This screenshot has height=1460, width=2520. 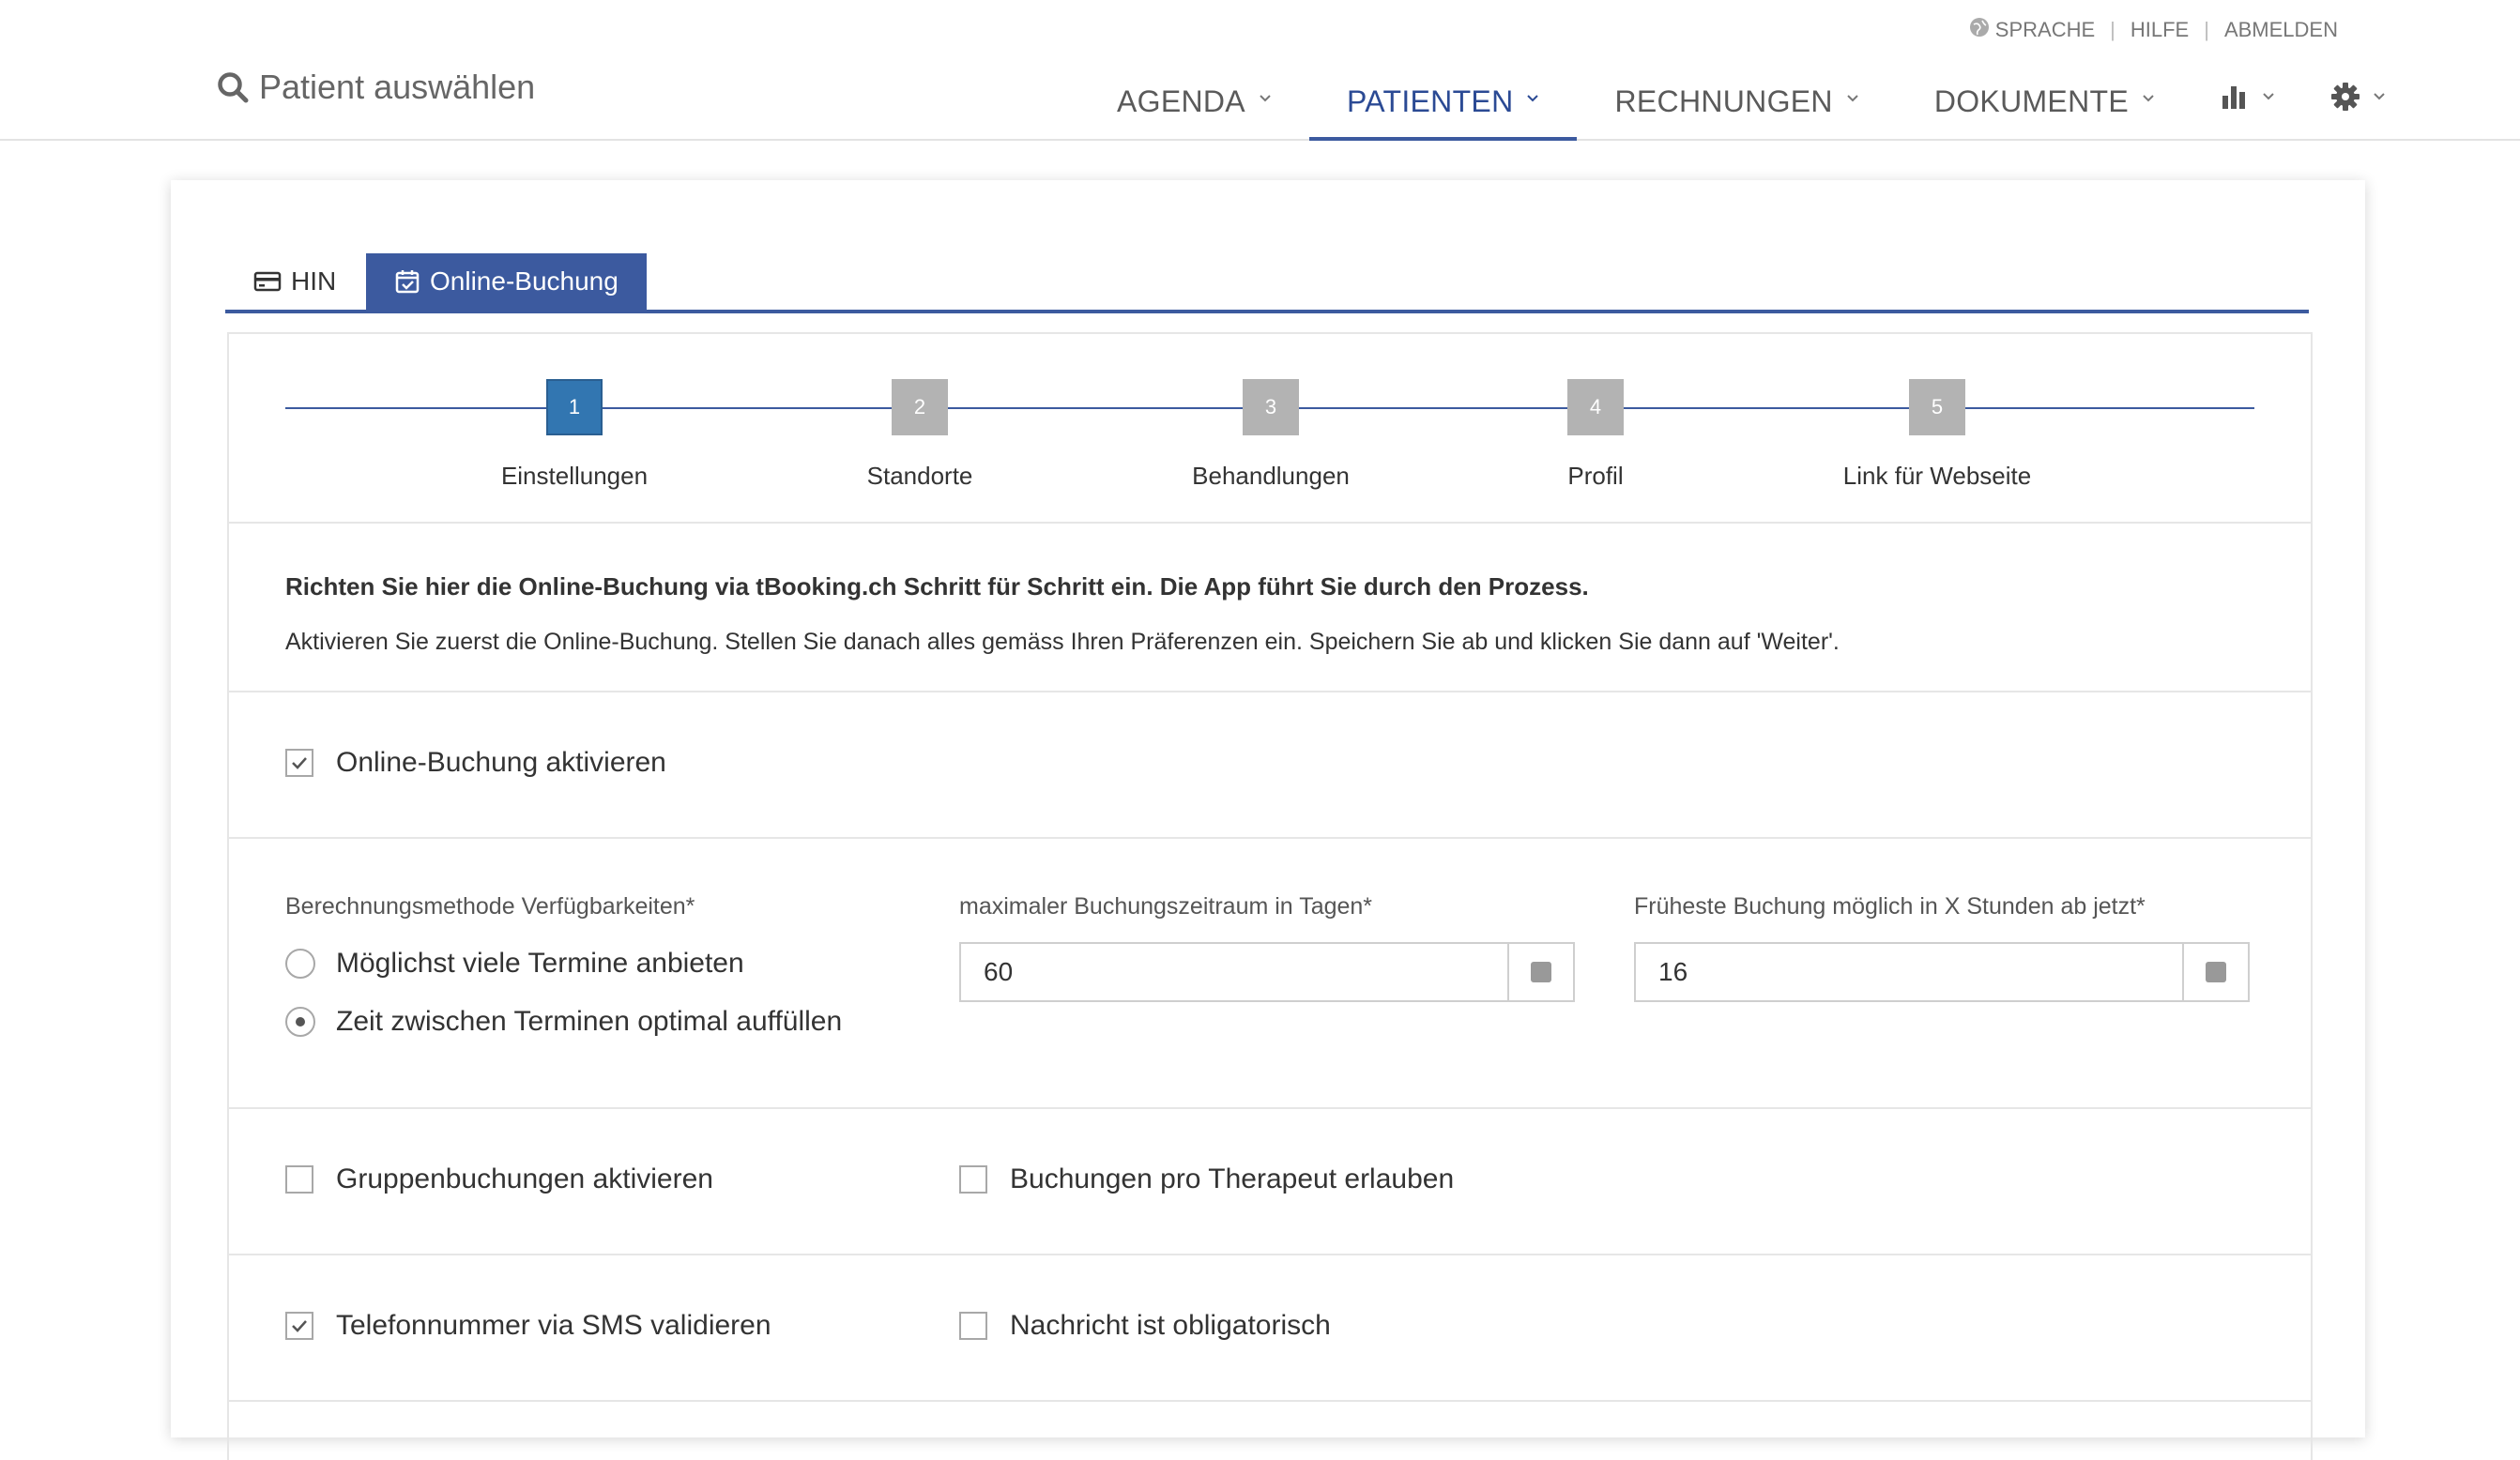 I want to click on activate-online-booking-label: Online-Buchung aktivieren, so click(x=501, y=762).